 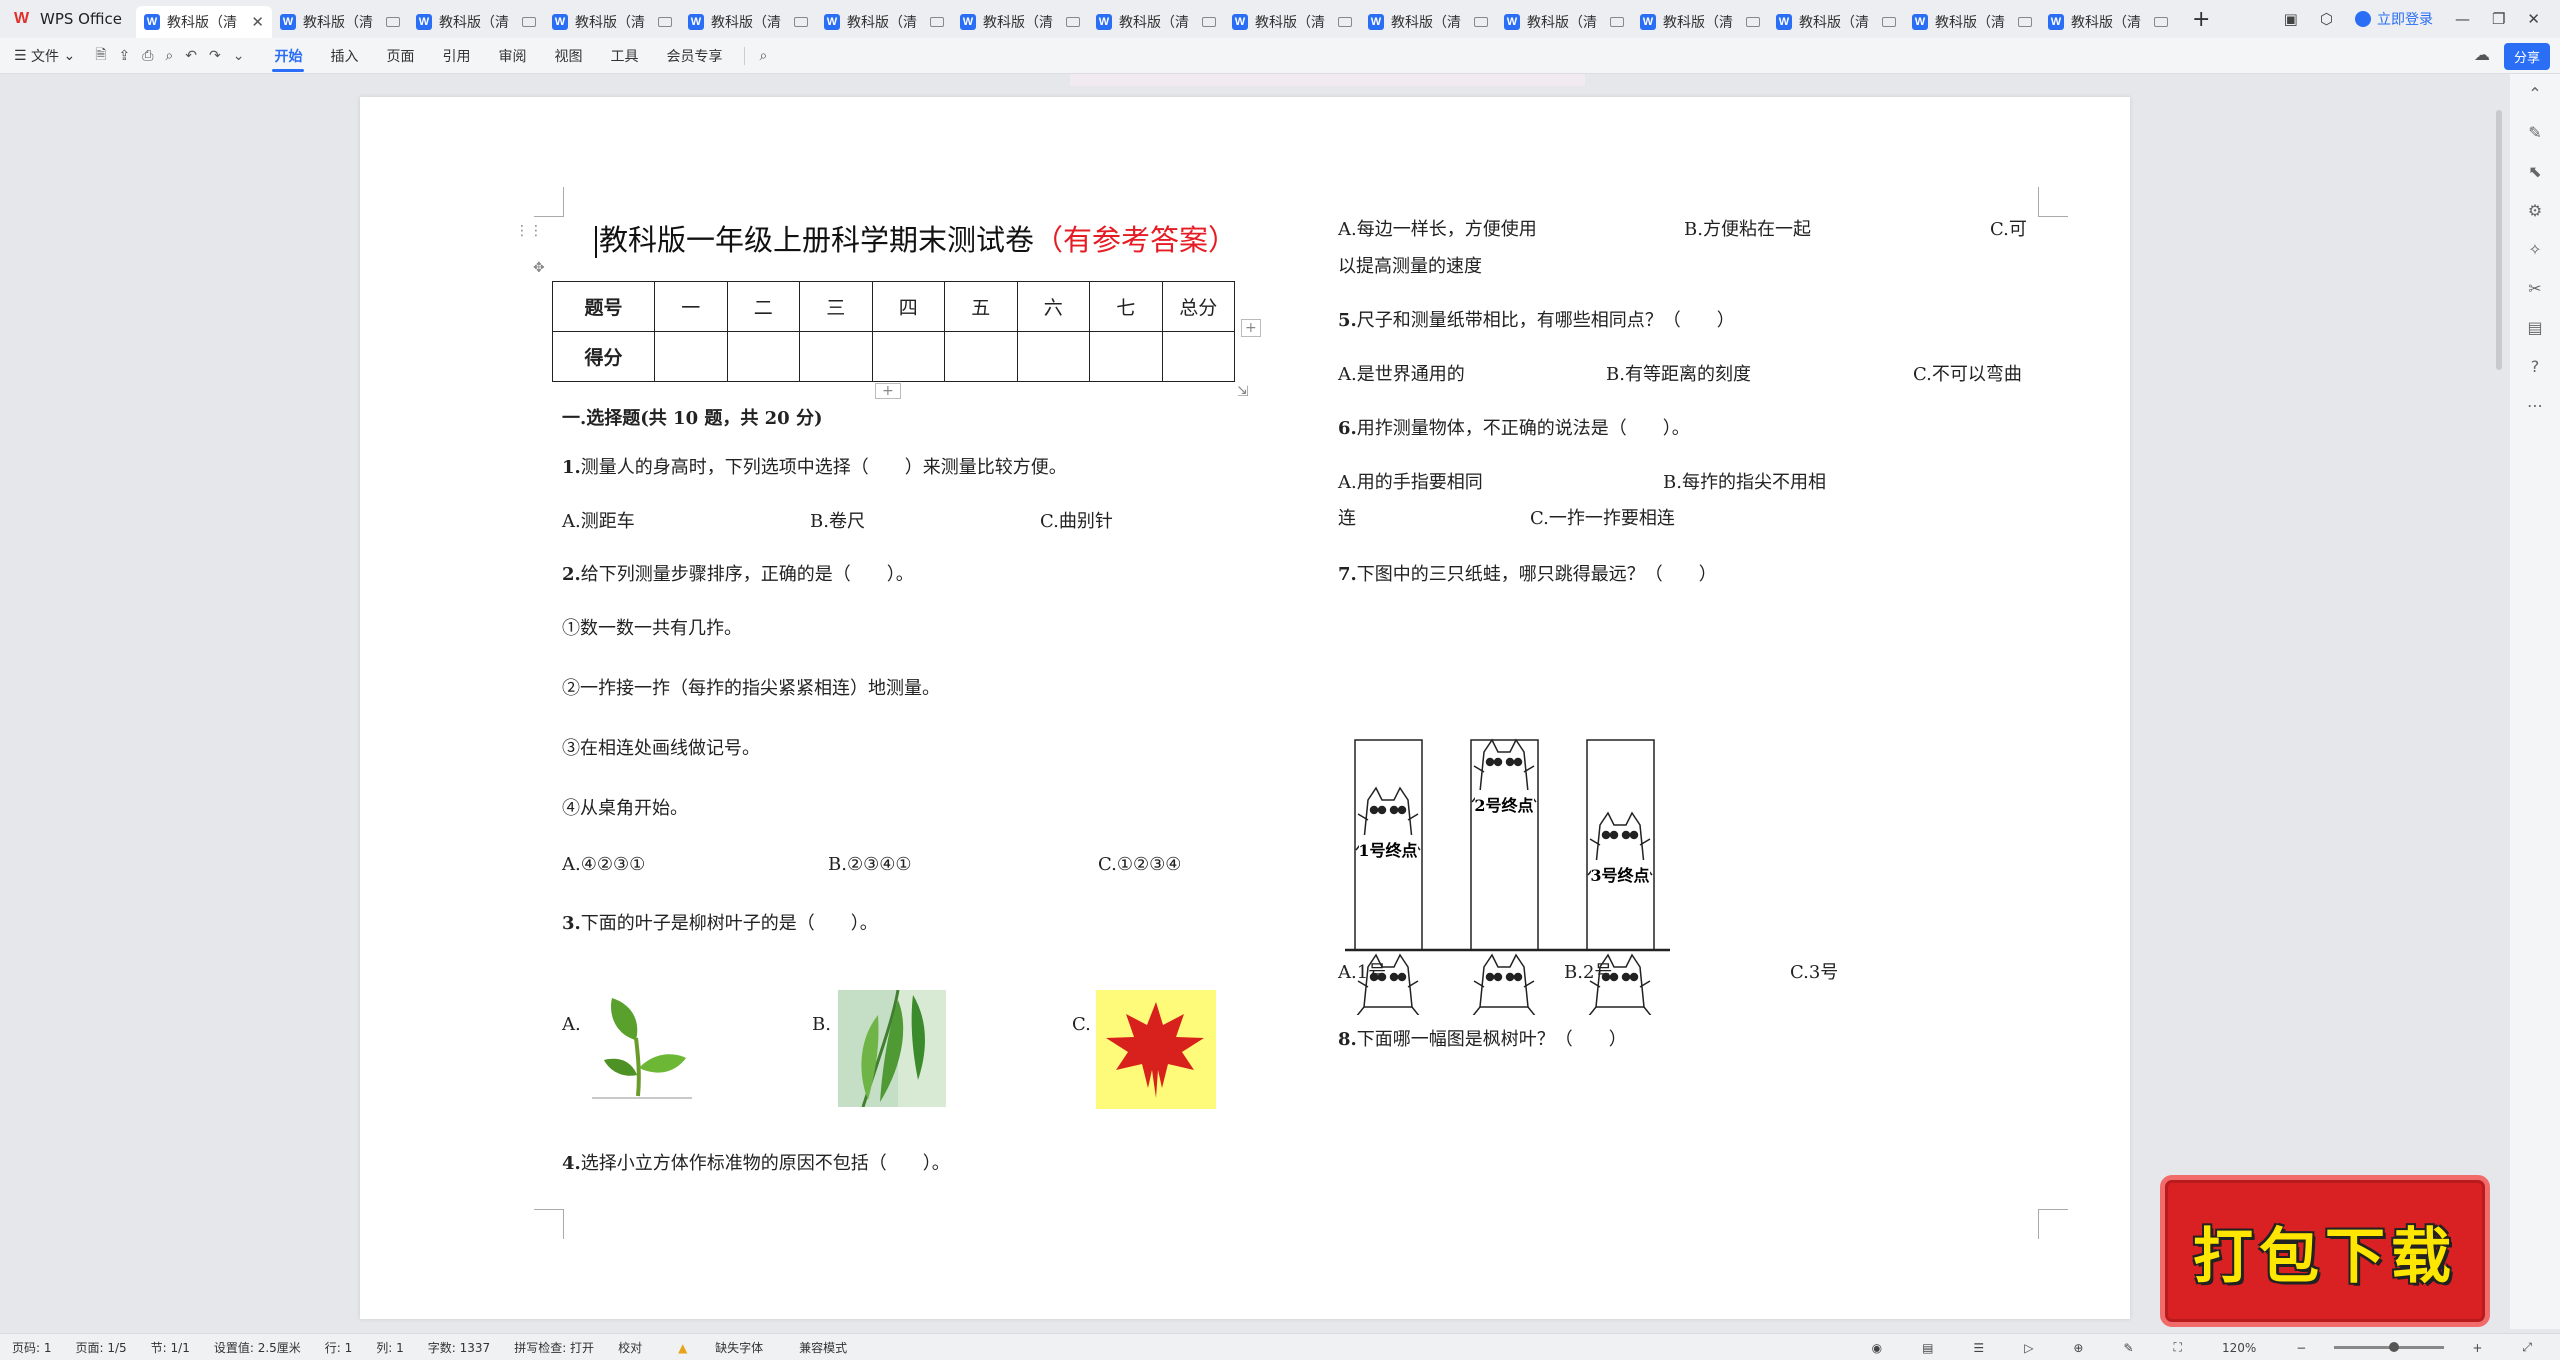 I want to click on tools-icon: ✂, so click(x=2534, y=288).